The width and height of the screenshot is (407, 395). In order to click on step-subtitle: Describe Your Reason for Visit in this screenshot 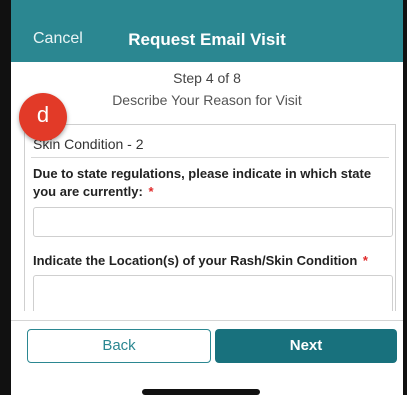, I will do `click(207, 100)`.